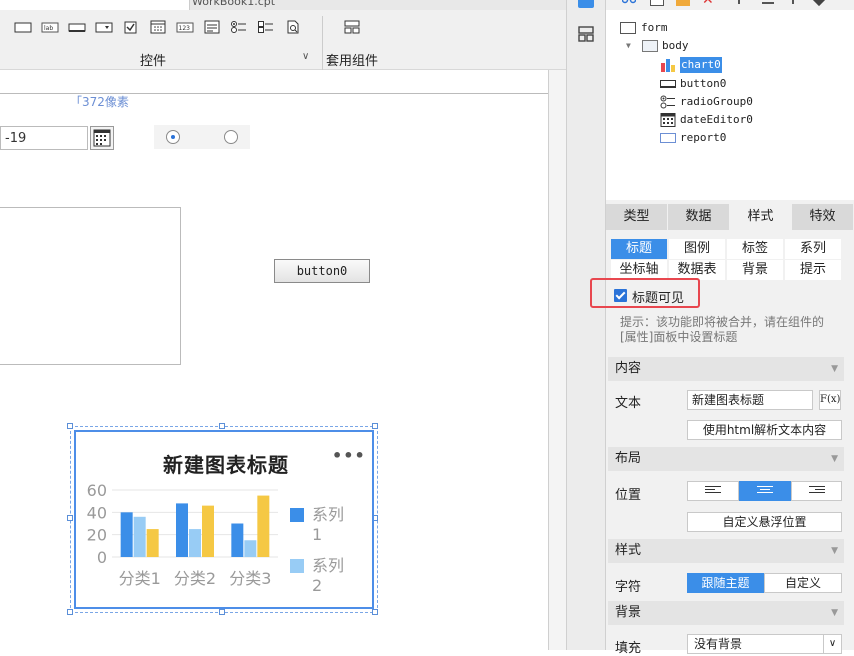  What do you see at coordinates (195, 578) in the screenshot?
I see `x-tick-label: 分类2` at bounding box center [195, 578].